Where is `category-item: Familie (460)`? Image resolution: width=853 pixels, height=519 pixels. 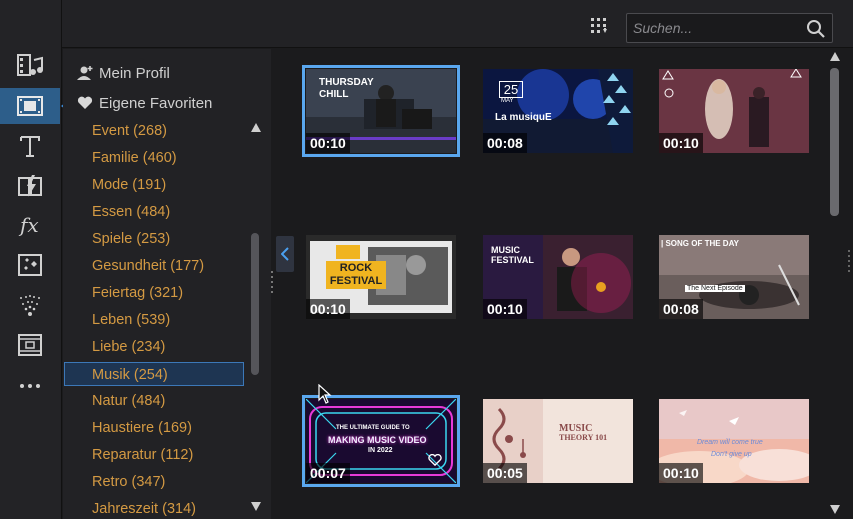 category-item: Familie (460) is located at coordinates (153, 158).